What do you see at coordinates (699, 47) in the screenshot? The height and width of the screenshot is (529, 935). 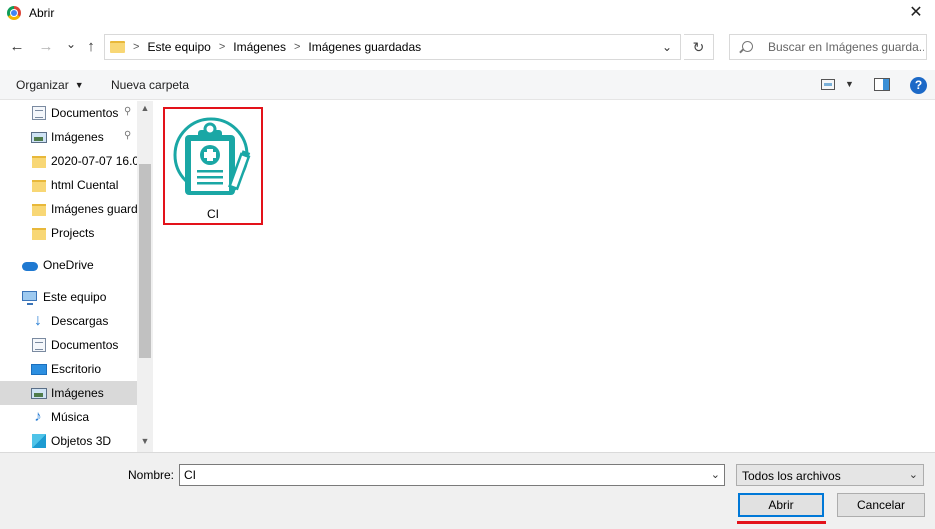 I see `refresh-icon: ↻` at bounding box center [699, 47].